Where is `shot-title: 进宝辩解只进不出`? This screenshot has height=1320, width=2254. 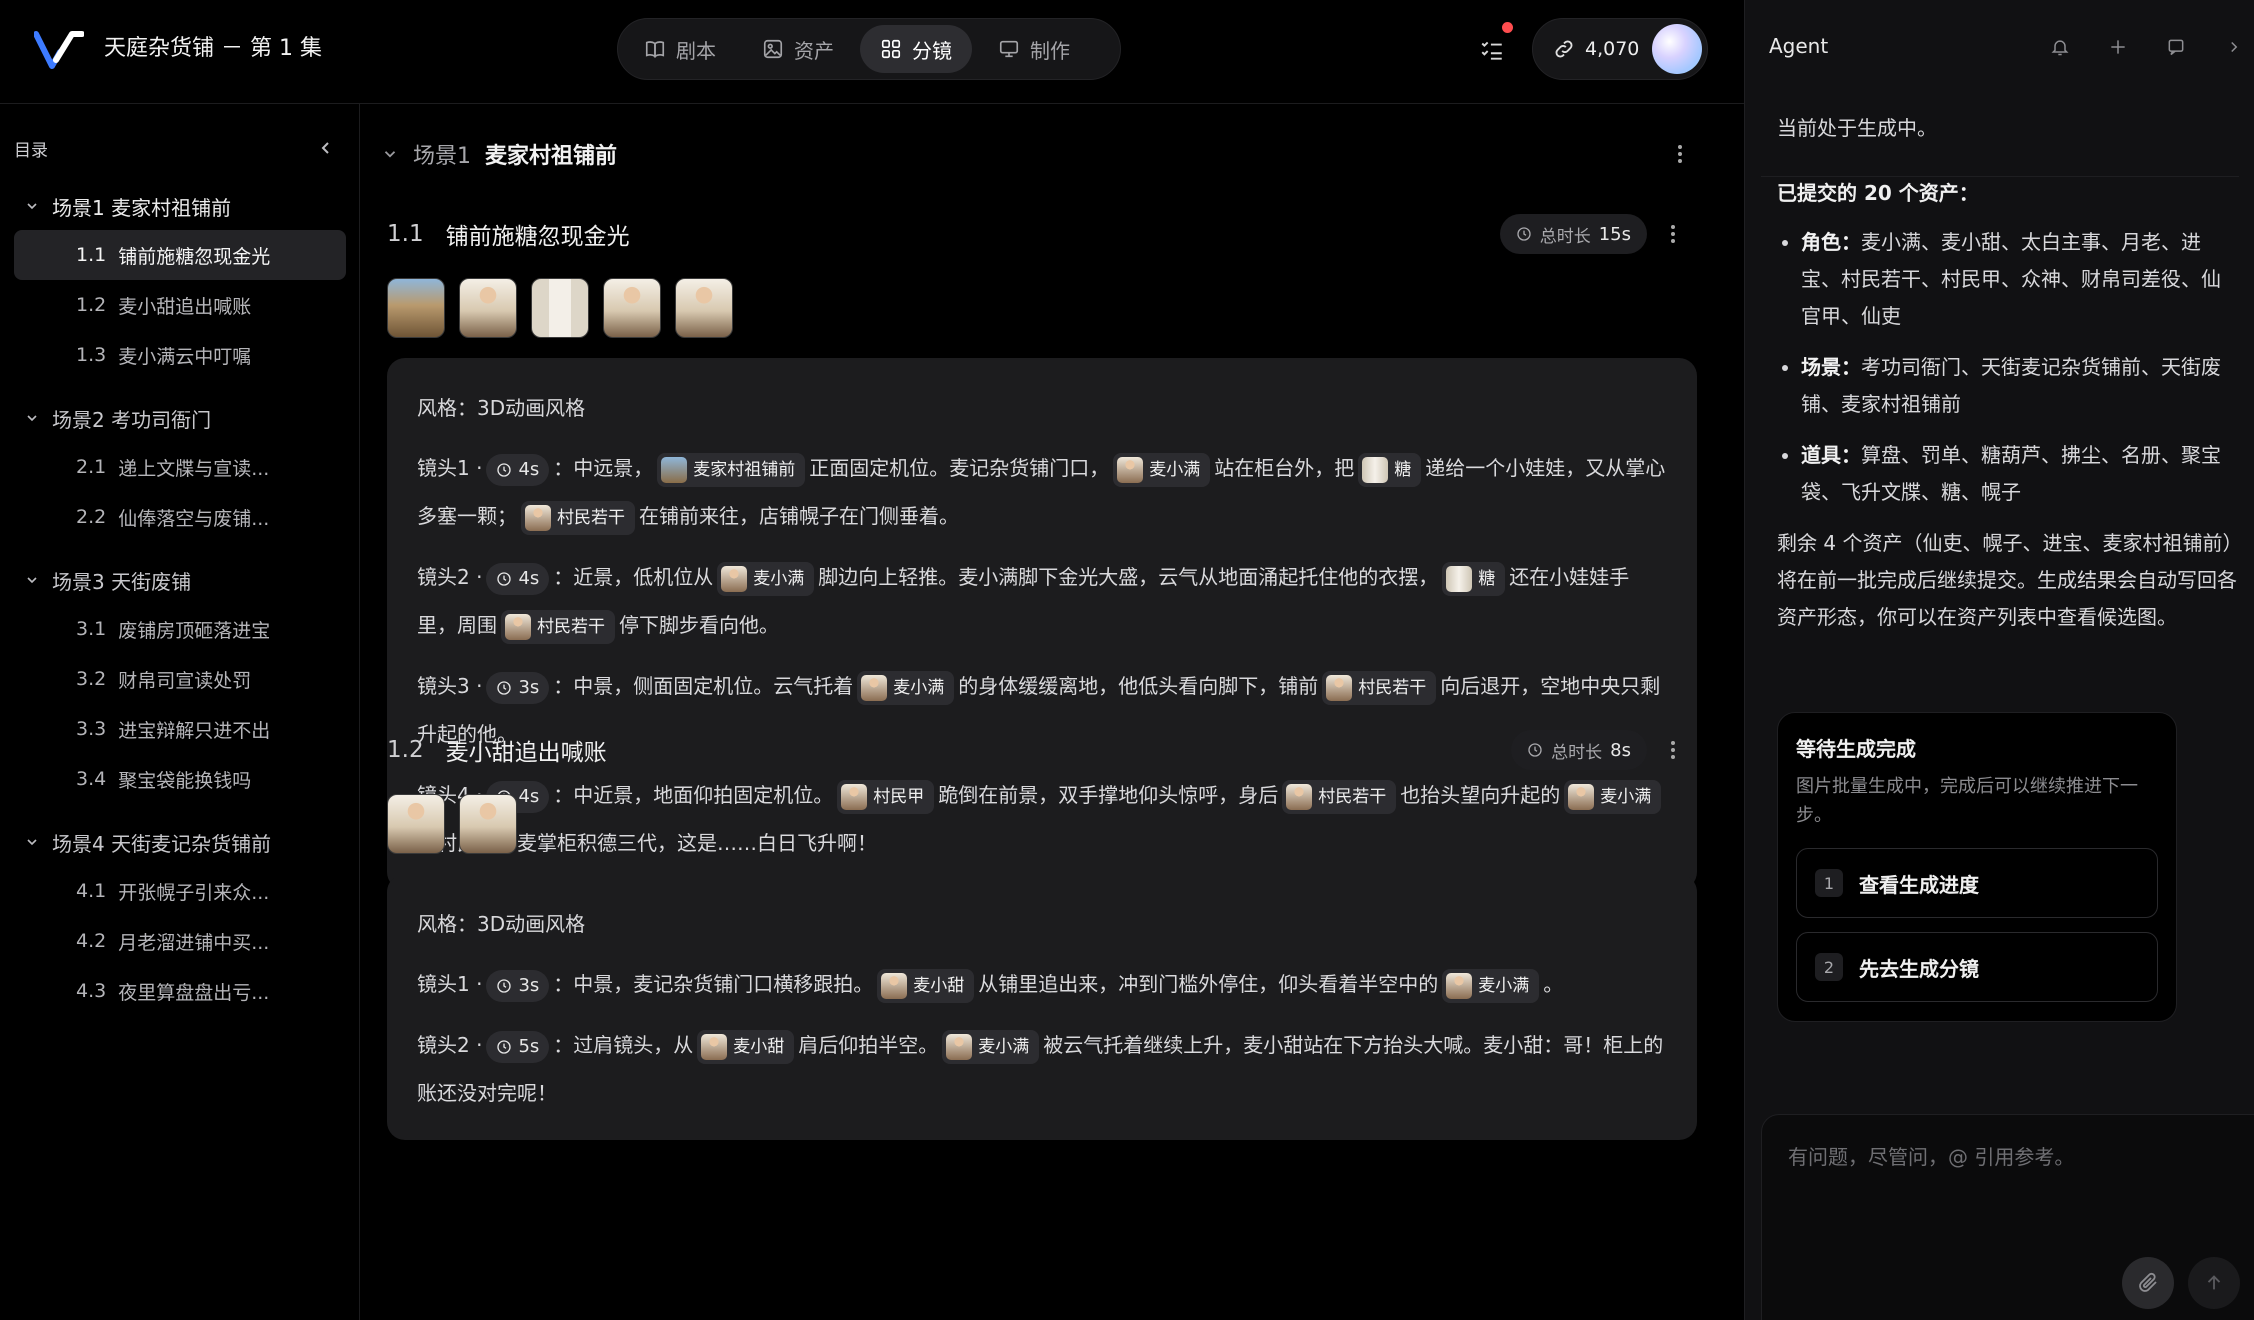
shot-title: 进宝辩解只进不出 is located at coordinates (194, 730).